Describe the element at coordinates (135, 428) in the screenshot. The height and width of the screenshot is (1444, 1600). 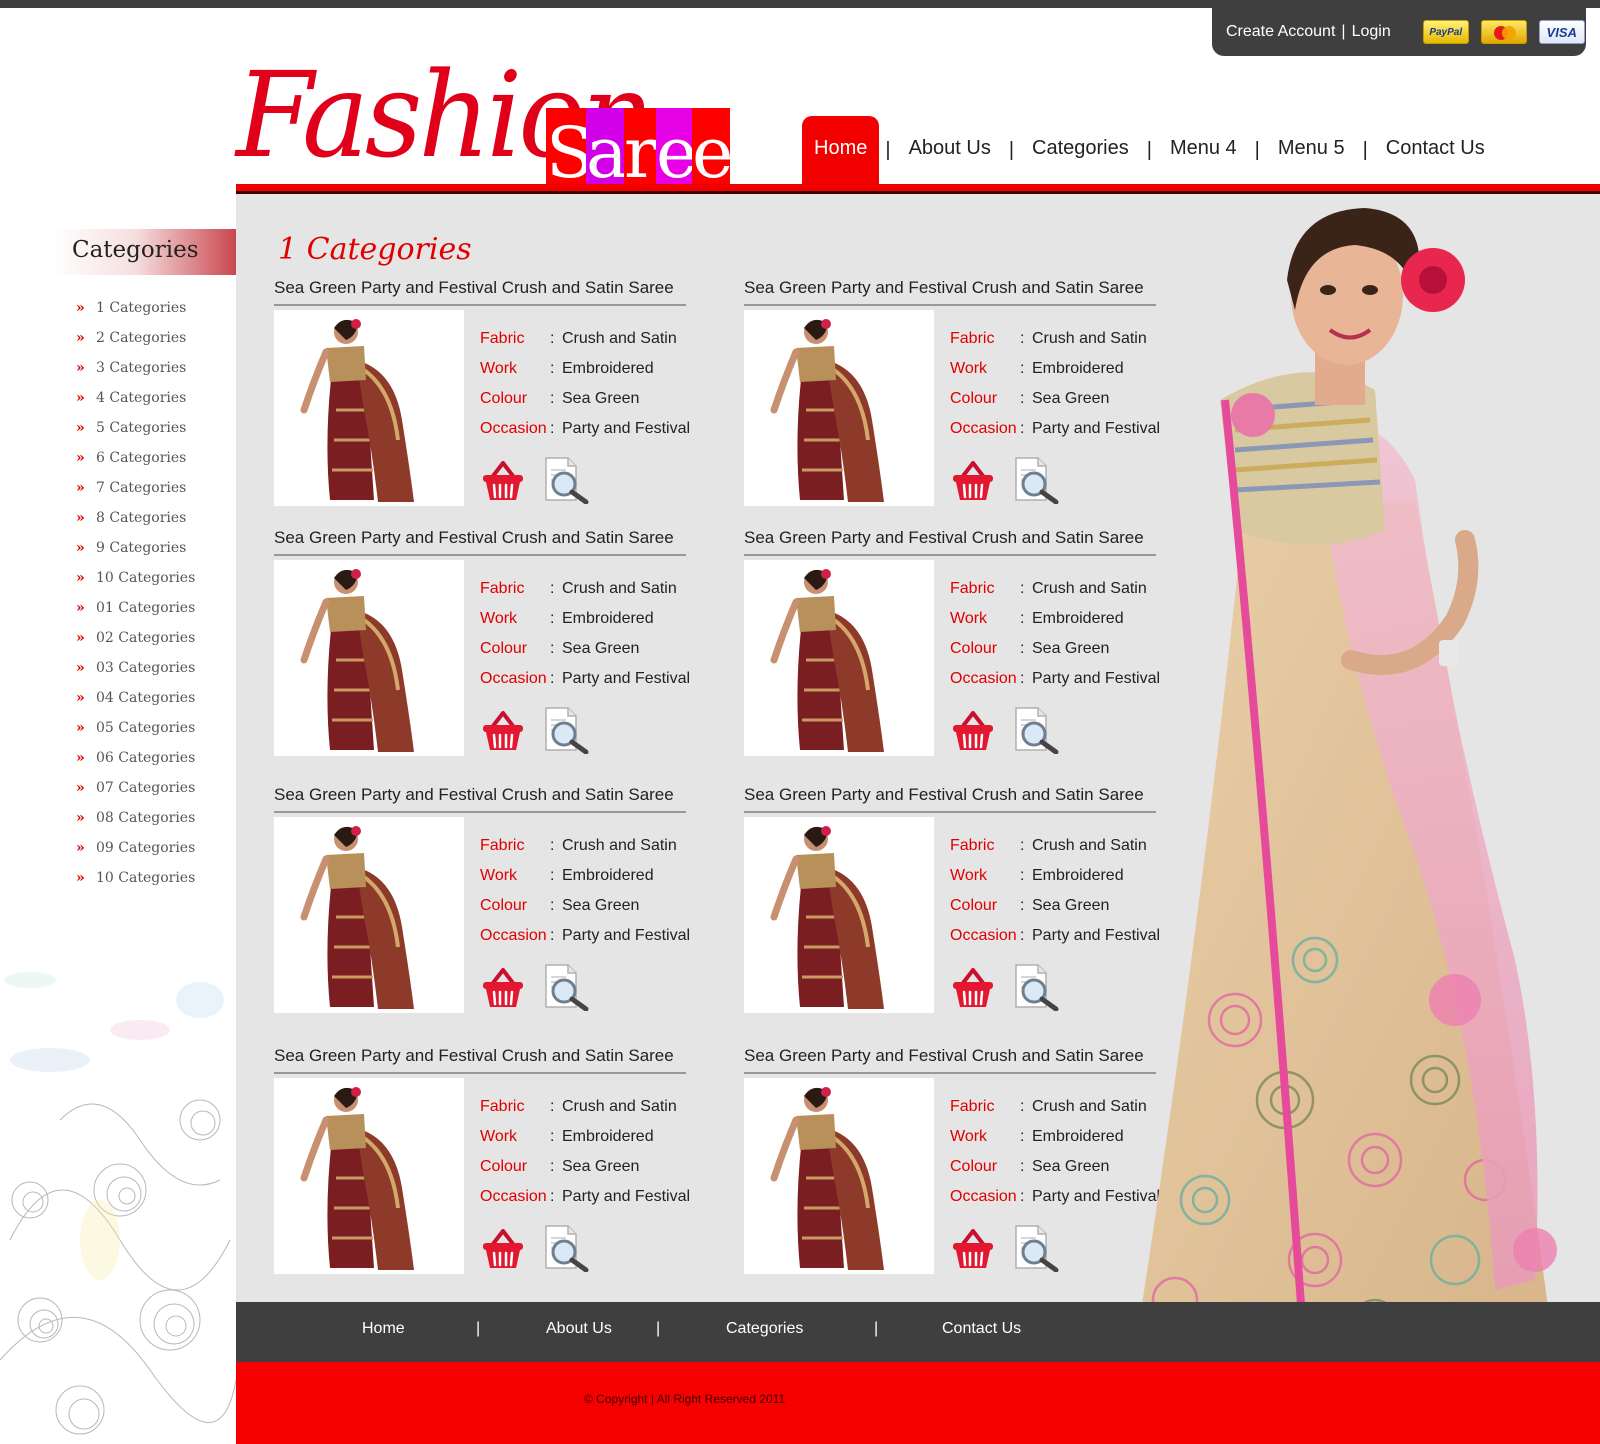
I see `sidebar-category-item: » 5 Categories` at that location.